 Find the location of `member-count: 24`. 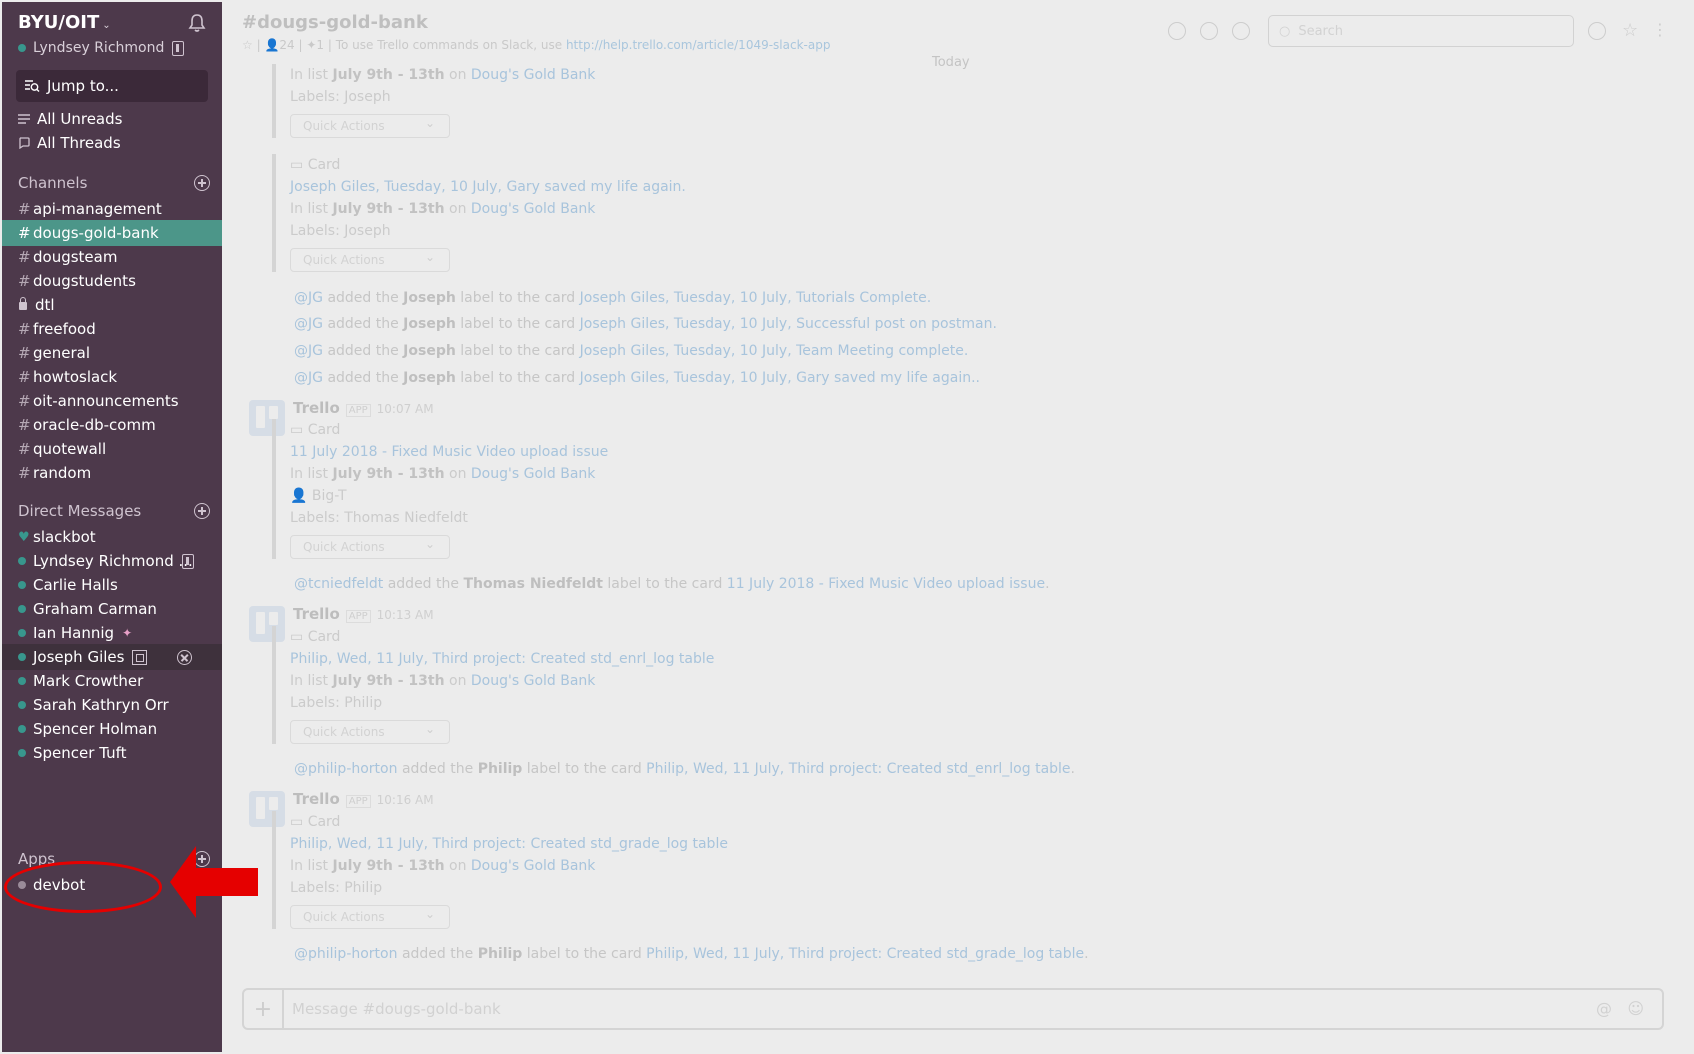

member-count: 24 is located at coordinates (286, 45).